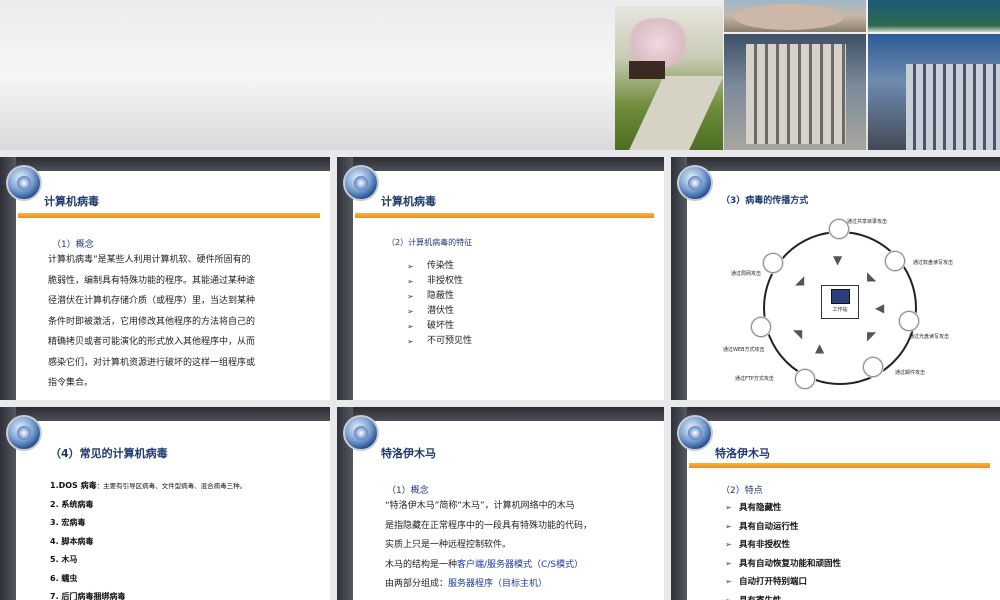 The image size is (1000, 600). What do you see at coordinates (880, 308) in the screenshot?
I see `arrow-left-icon: ◀` at bounding box center [880, 308].